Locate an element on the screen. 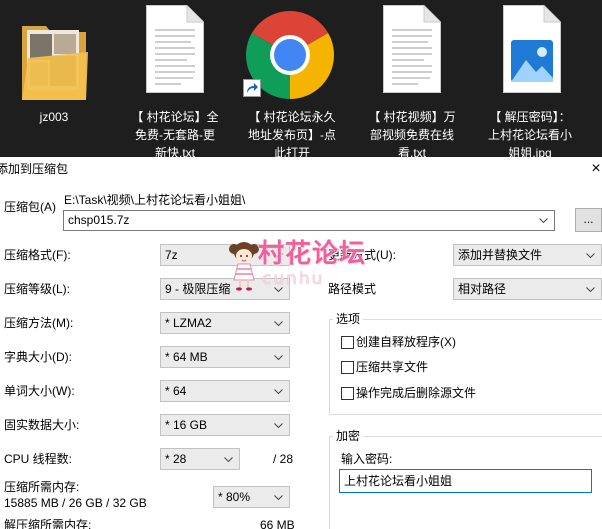 The image size is (602, 529). password-label: 输入密码: is located at coordinates (367, 459).